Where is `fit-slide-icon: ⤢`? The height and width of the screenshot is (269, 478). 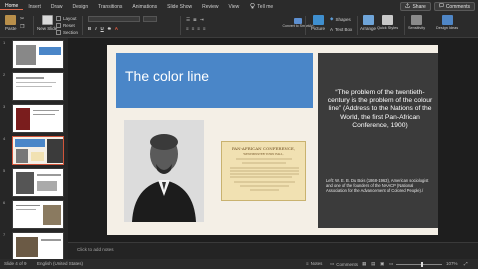
fit-slide-icon: ⤢ is located at coordinates (466, 263).